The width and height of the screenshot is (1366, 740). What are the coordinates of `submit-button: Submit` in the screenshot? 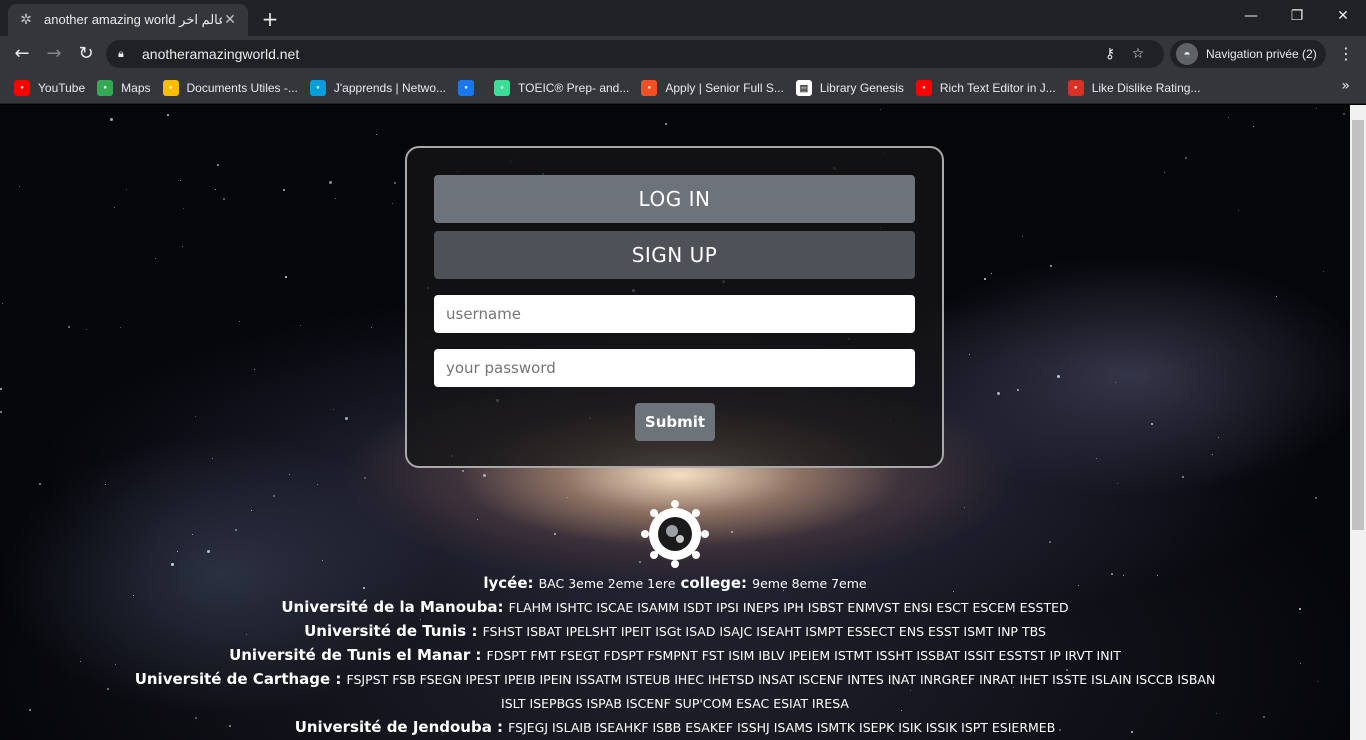 It's located at (675, 422).